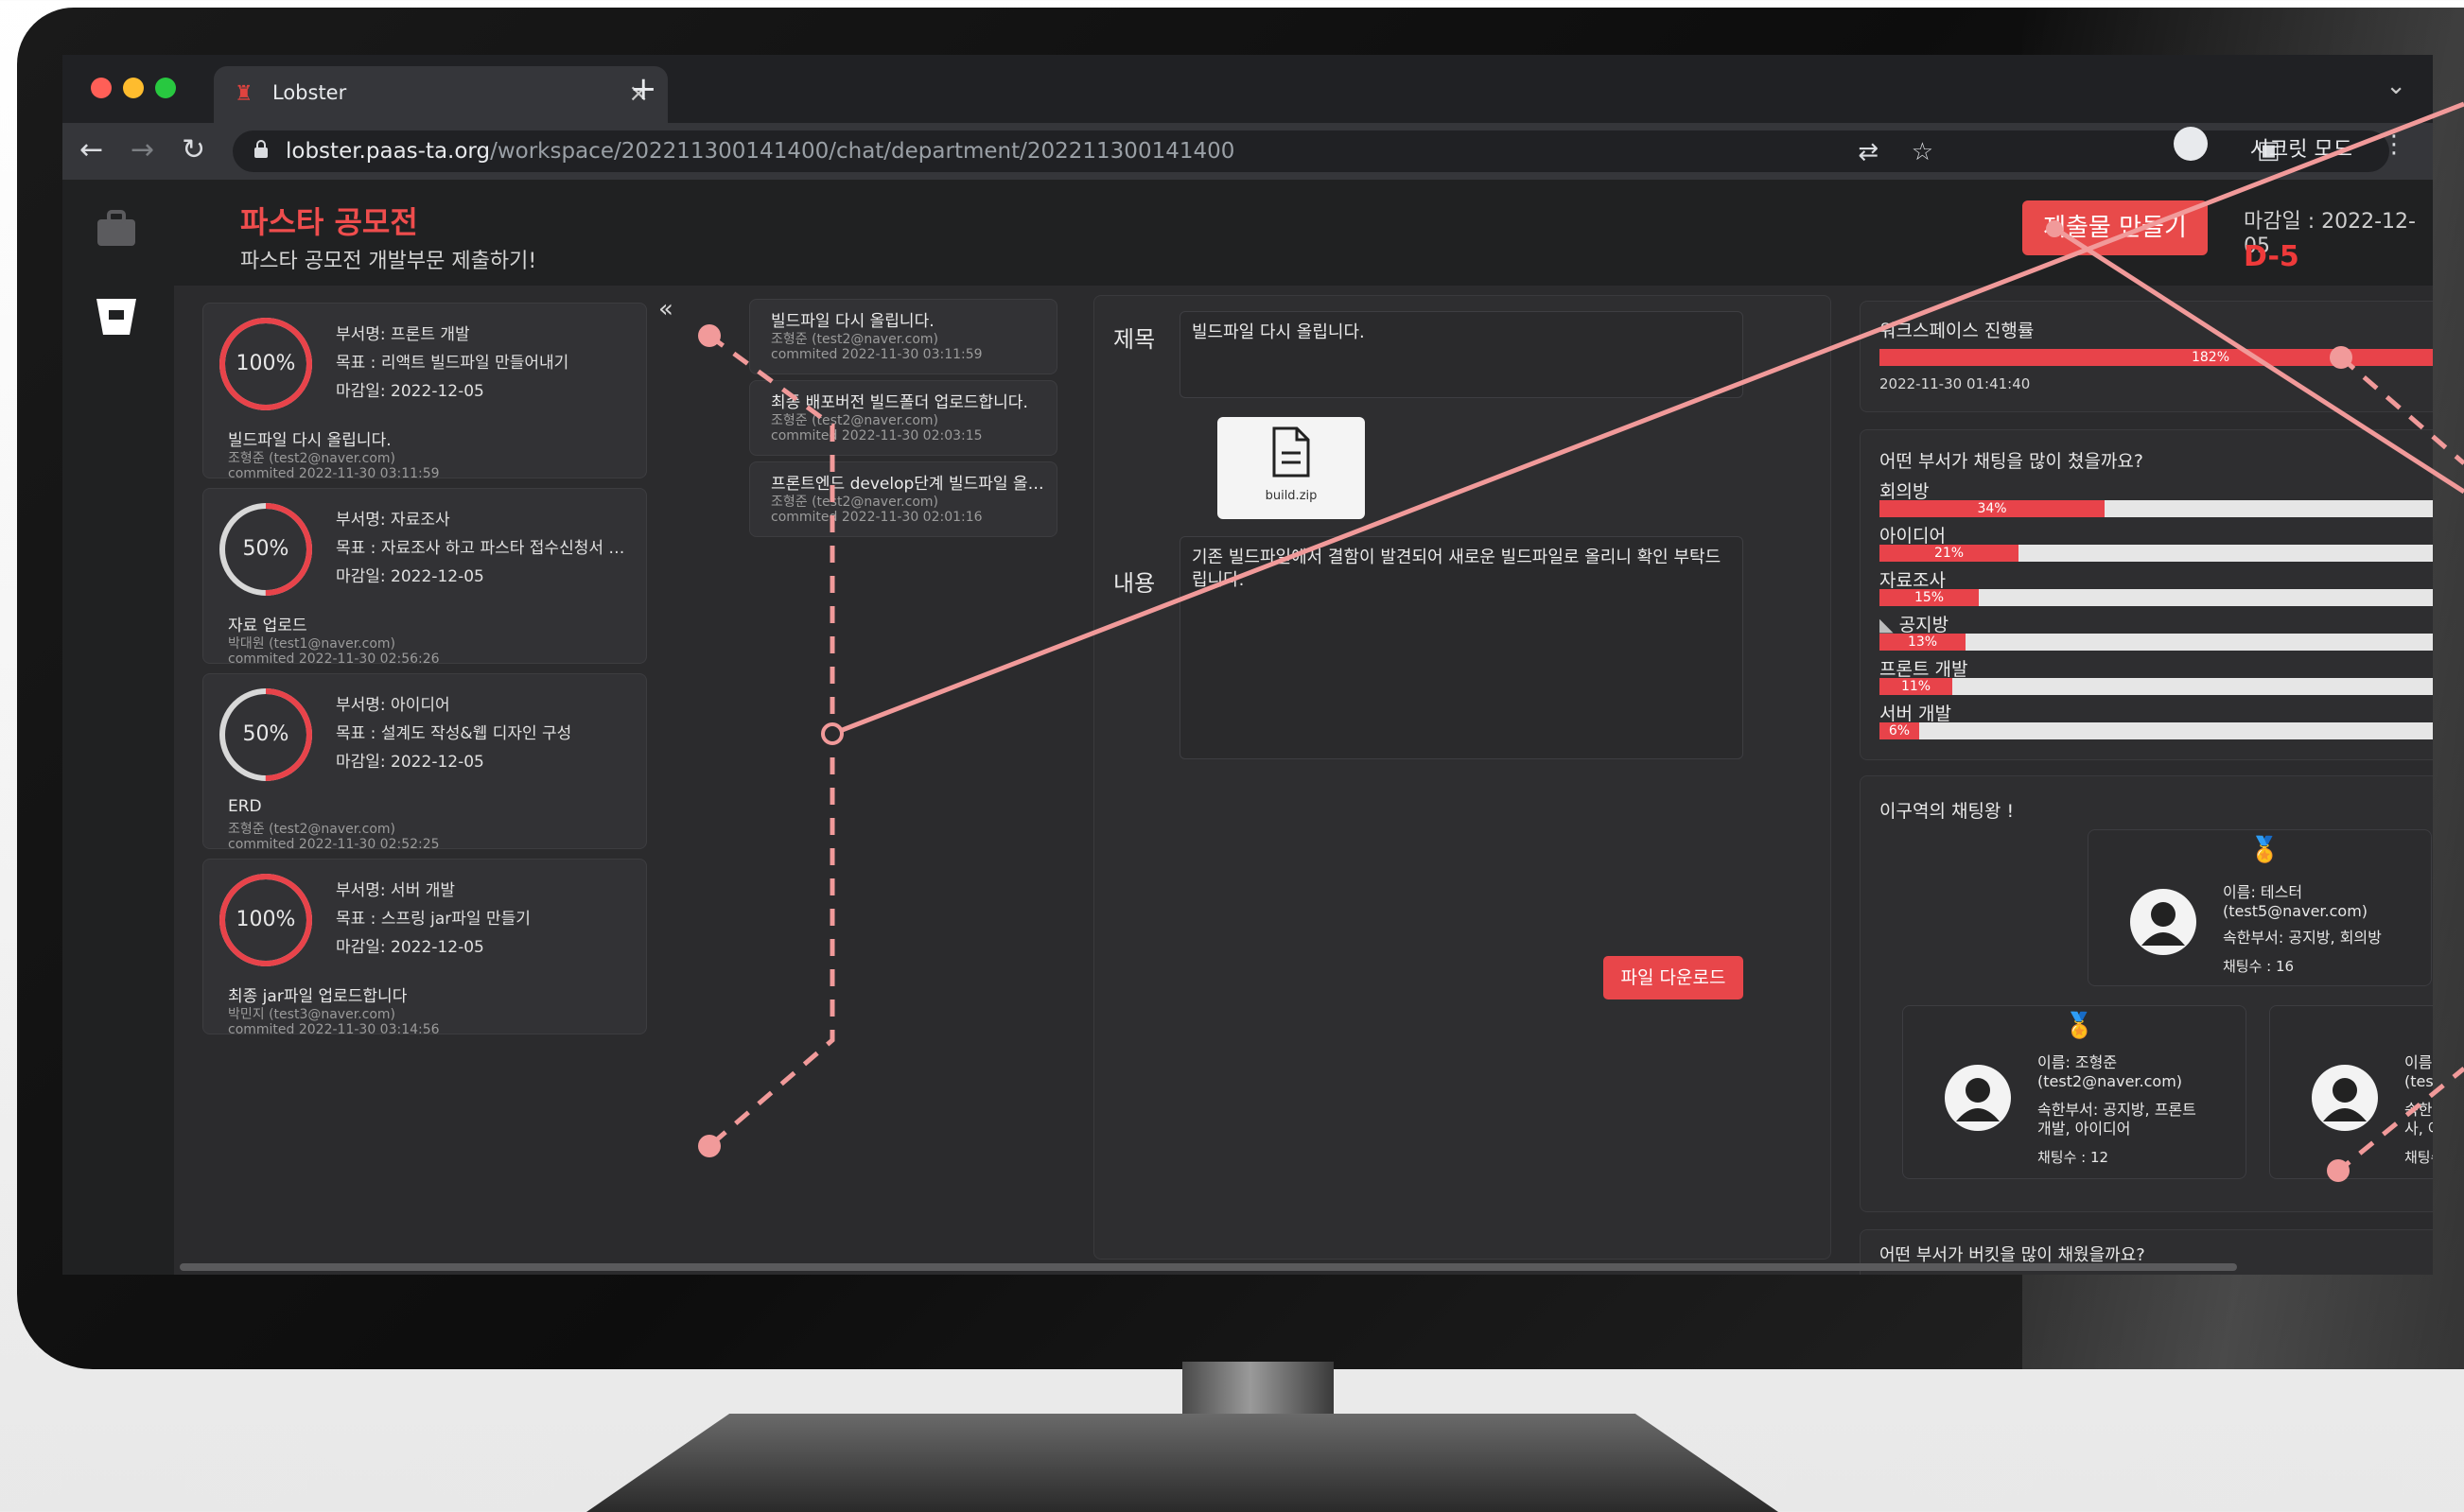 The width and height of the screenshot is (2464, 1512). What do you see at coordinates (2077, 1062) in the screenshot?
I see `rank-second-name: 이름: 조형준` at bounding box center [2077, 1062].